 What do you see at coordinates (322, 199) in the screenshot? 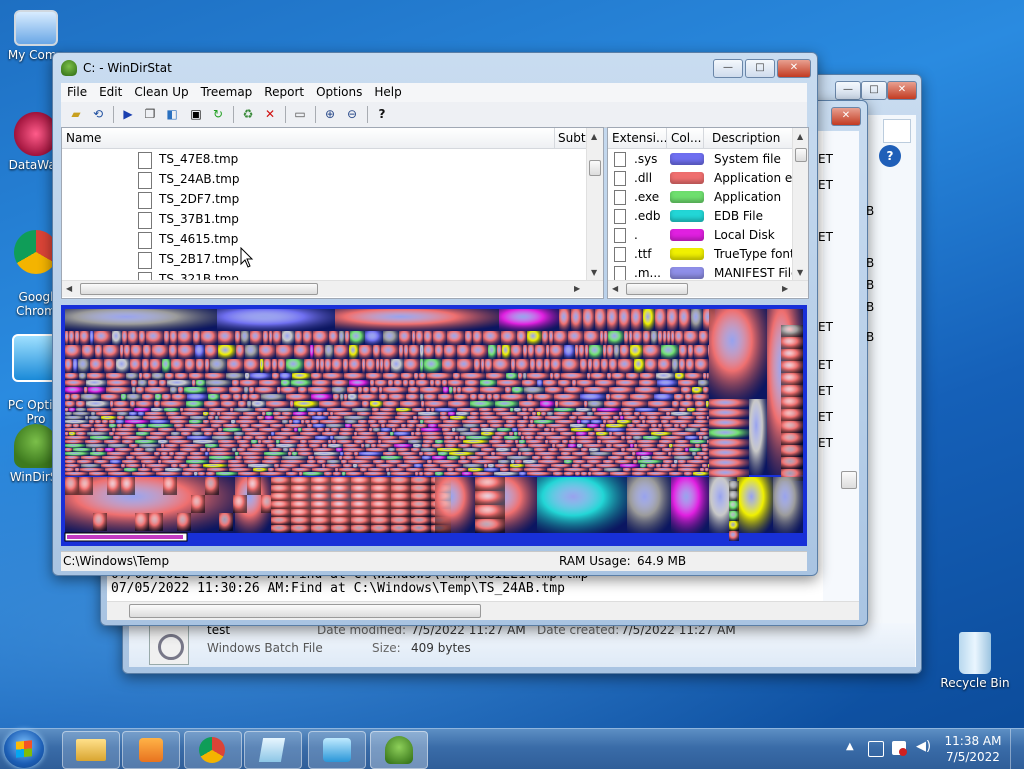
I see `file-tree-row: TS_2DF7.tmp` at bounding box center [322, 199].